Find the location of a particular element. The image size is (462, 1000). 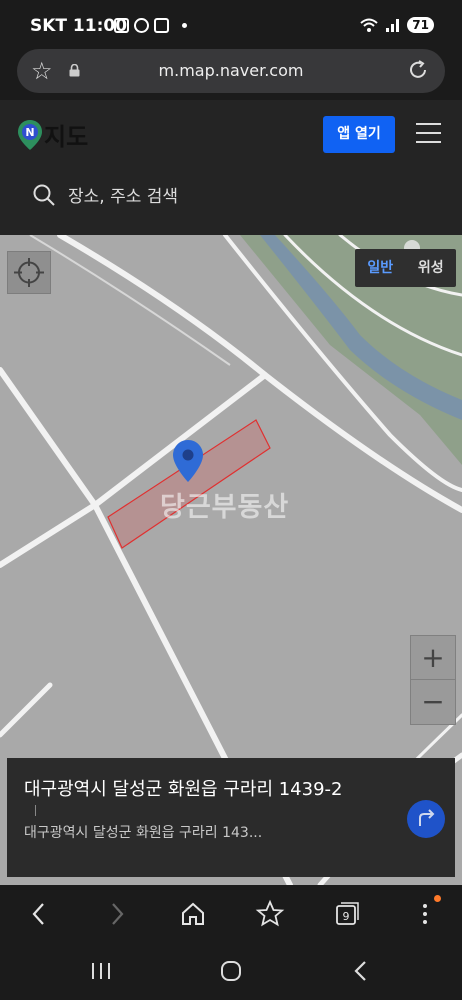

tabs-count: 9 is located at coordinates (346, 916).